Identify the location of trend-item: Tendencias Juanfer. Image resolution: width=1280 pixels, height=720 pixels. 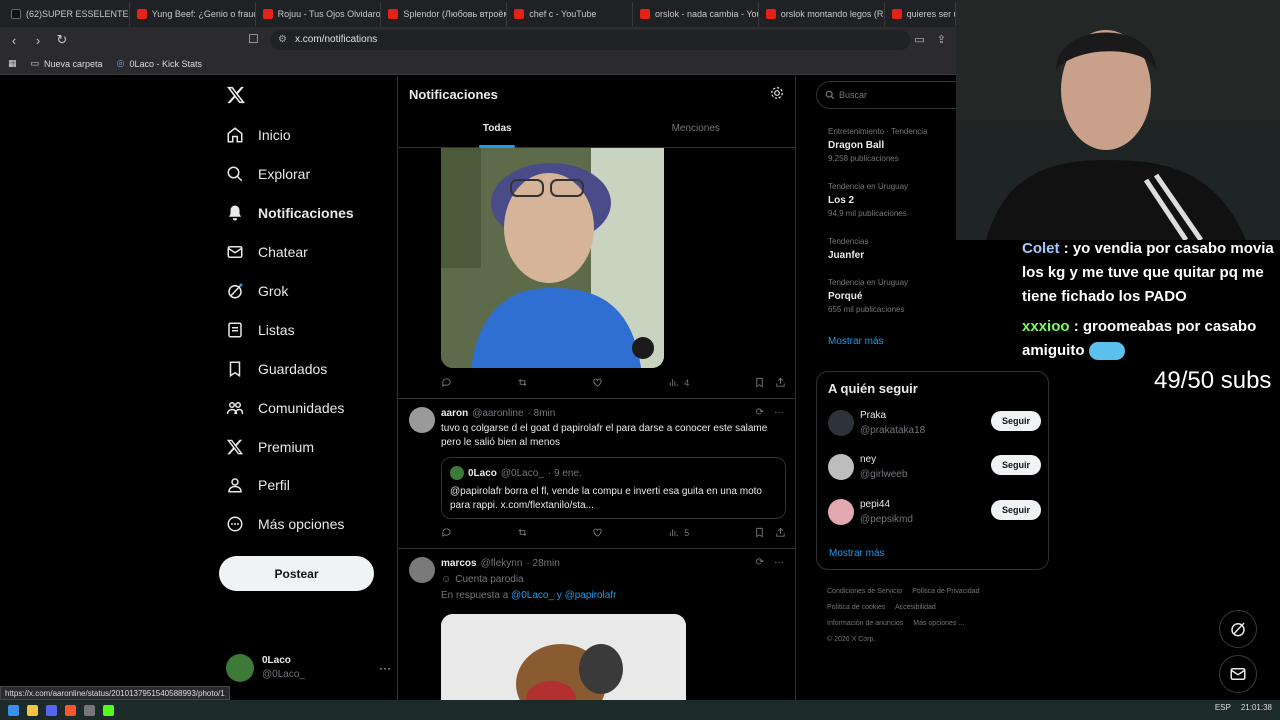
(848, 249).